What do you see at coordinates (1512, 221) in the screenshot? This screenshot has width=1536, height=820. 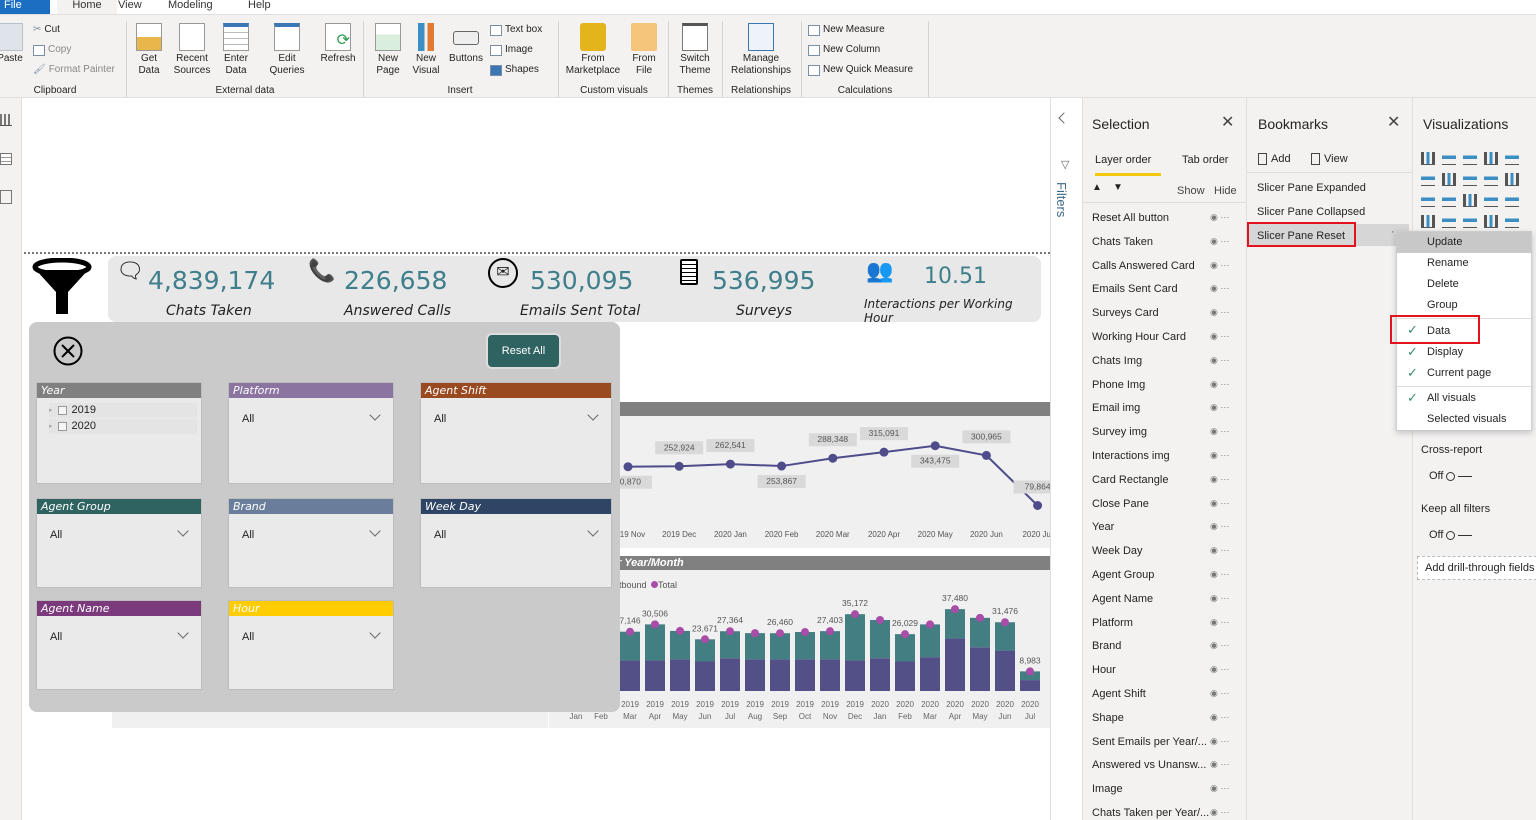 I see `table-icon` at bounding box center [1512, 221].